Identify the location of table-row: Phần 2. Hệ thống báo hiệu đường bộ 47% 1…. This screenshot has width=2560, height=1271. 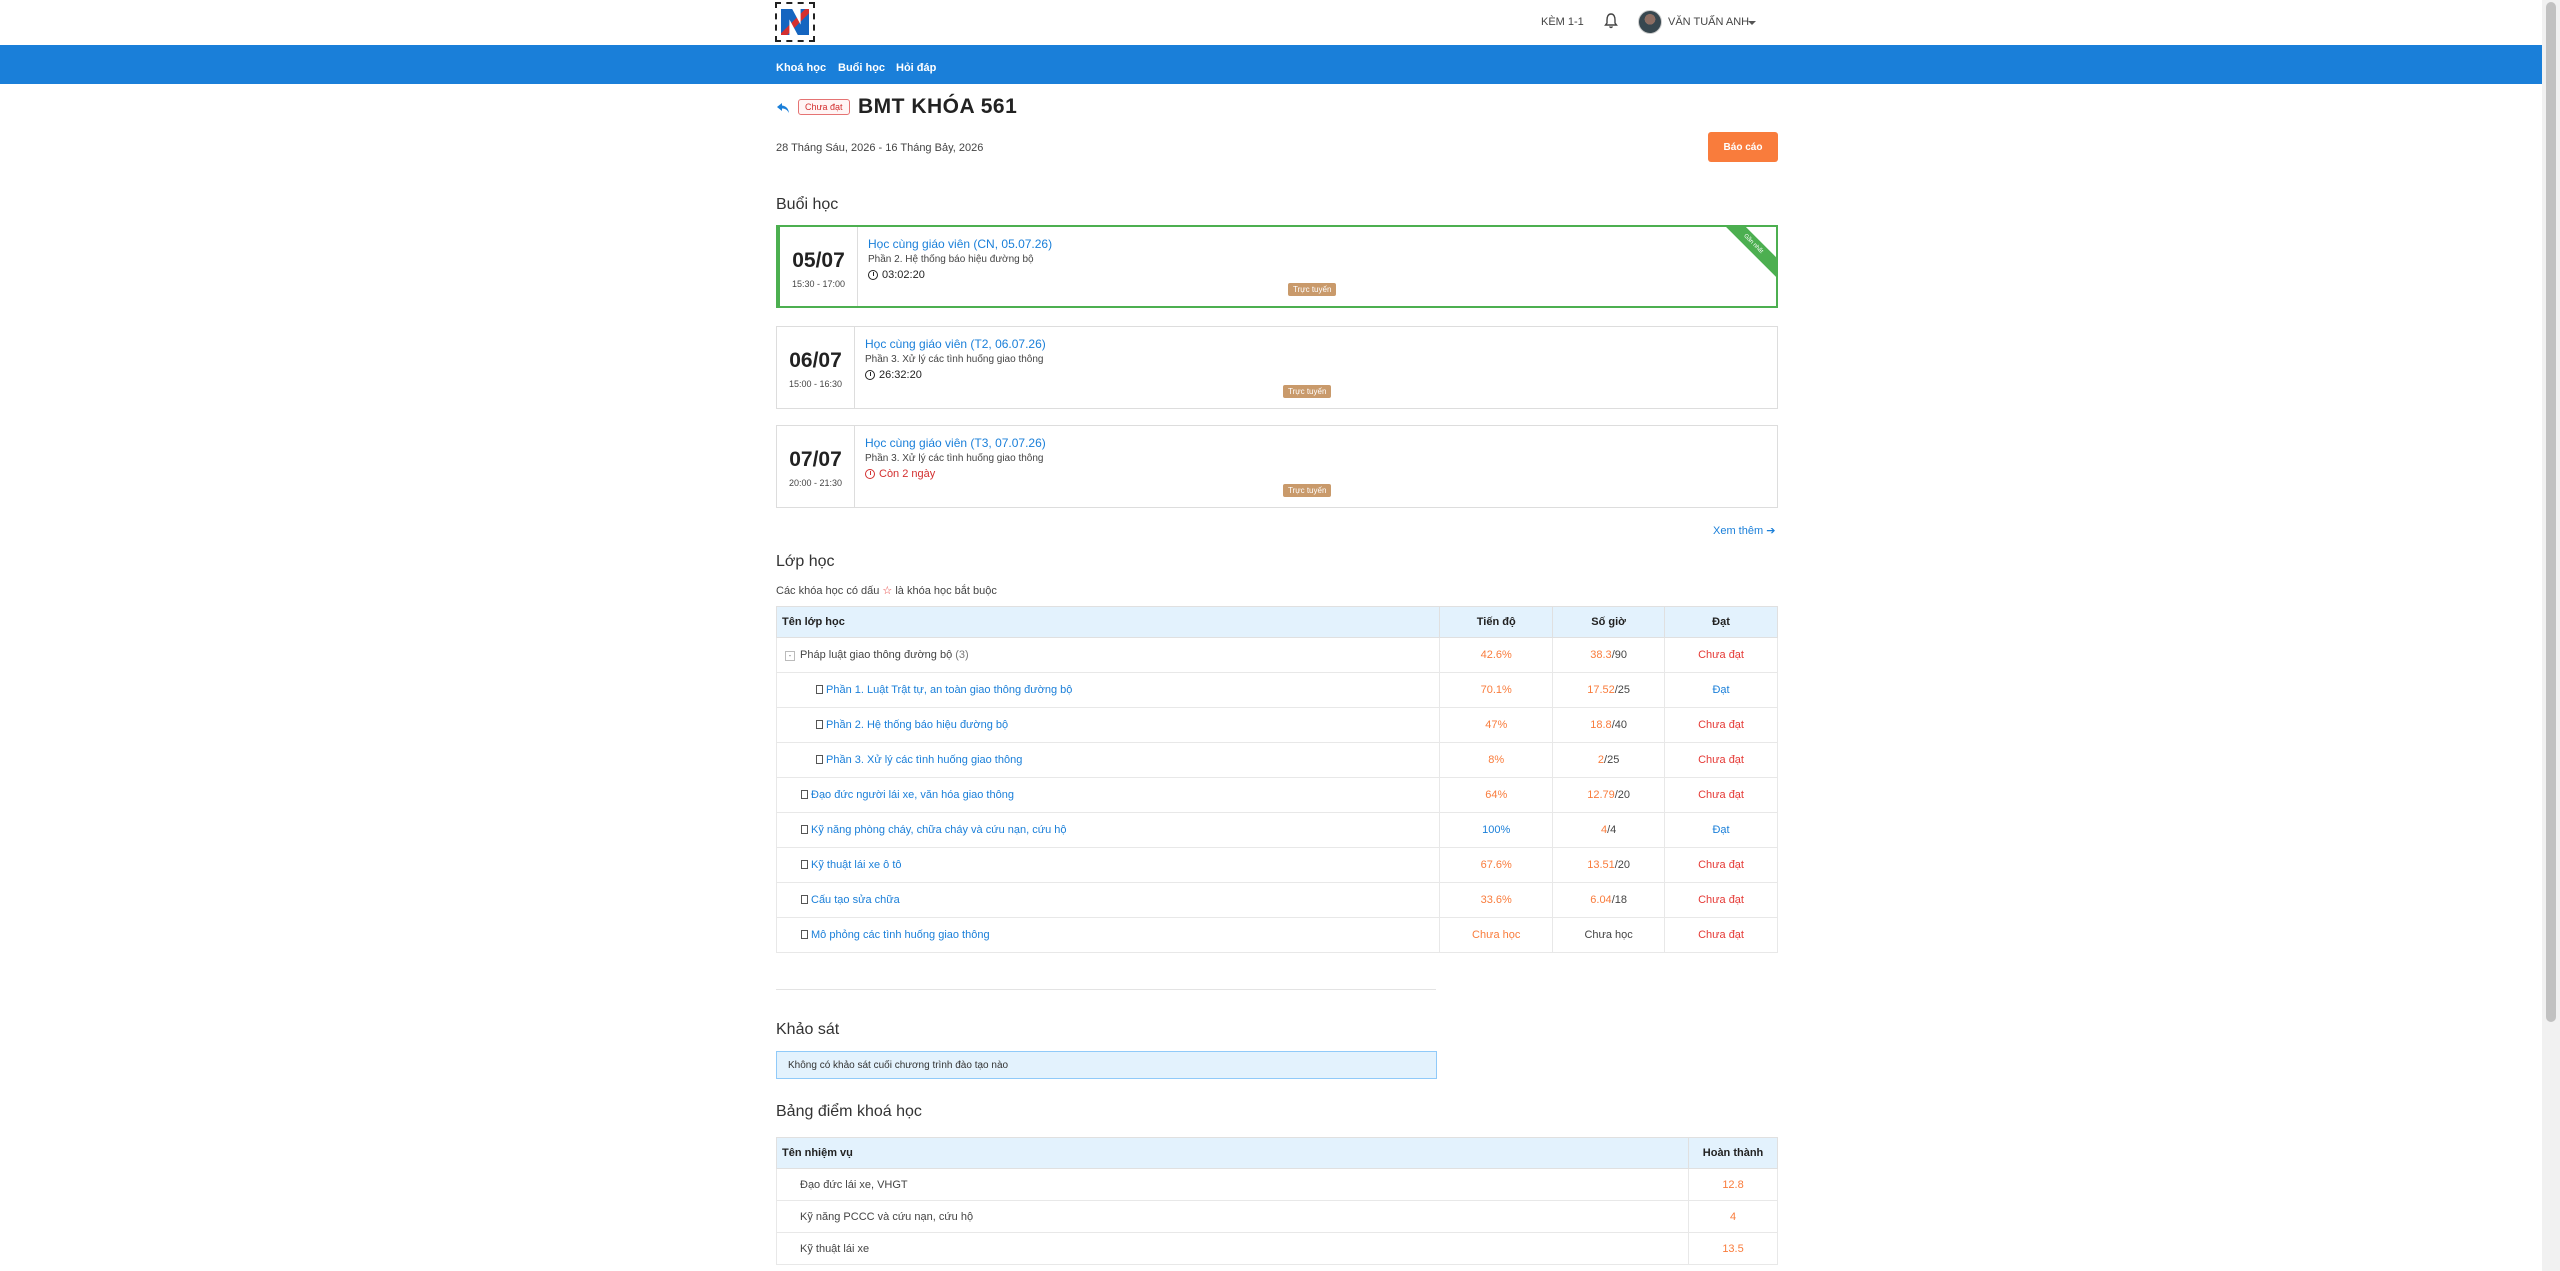
(1276, 725).